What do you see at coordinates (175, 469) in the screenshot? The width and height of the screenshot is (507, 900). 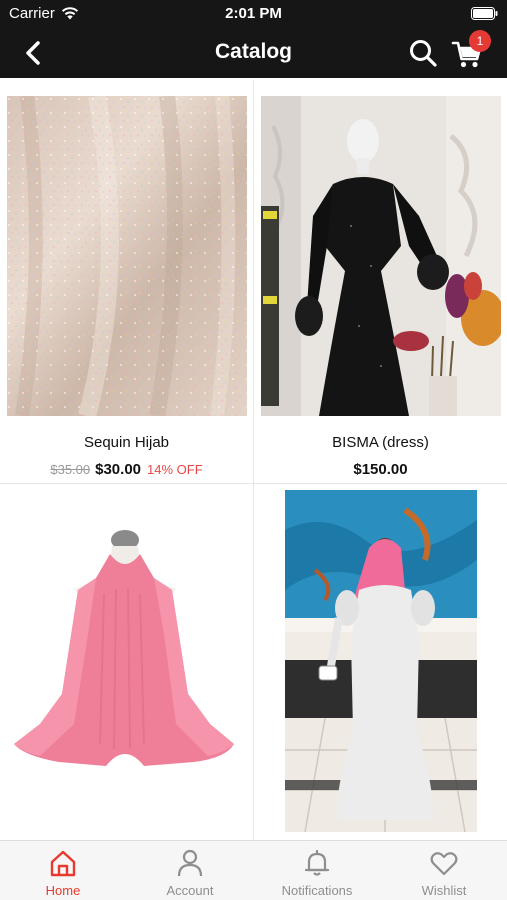 I see `product-discount: 14% OFF` at bounding box center [175, 469].